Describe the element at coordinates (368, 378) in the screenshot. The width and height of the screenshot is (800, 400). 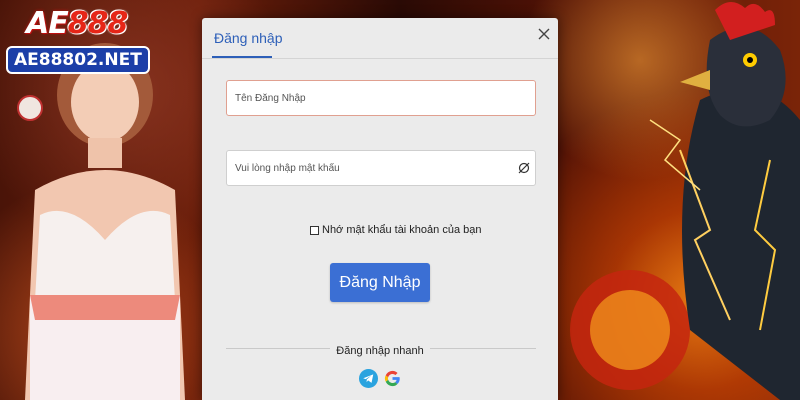
I see `telegram-icon` at that location.